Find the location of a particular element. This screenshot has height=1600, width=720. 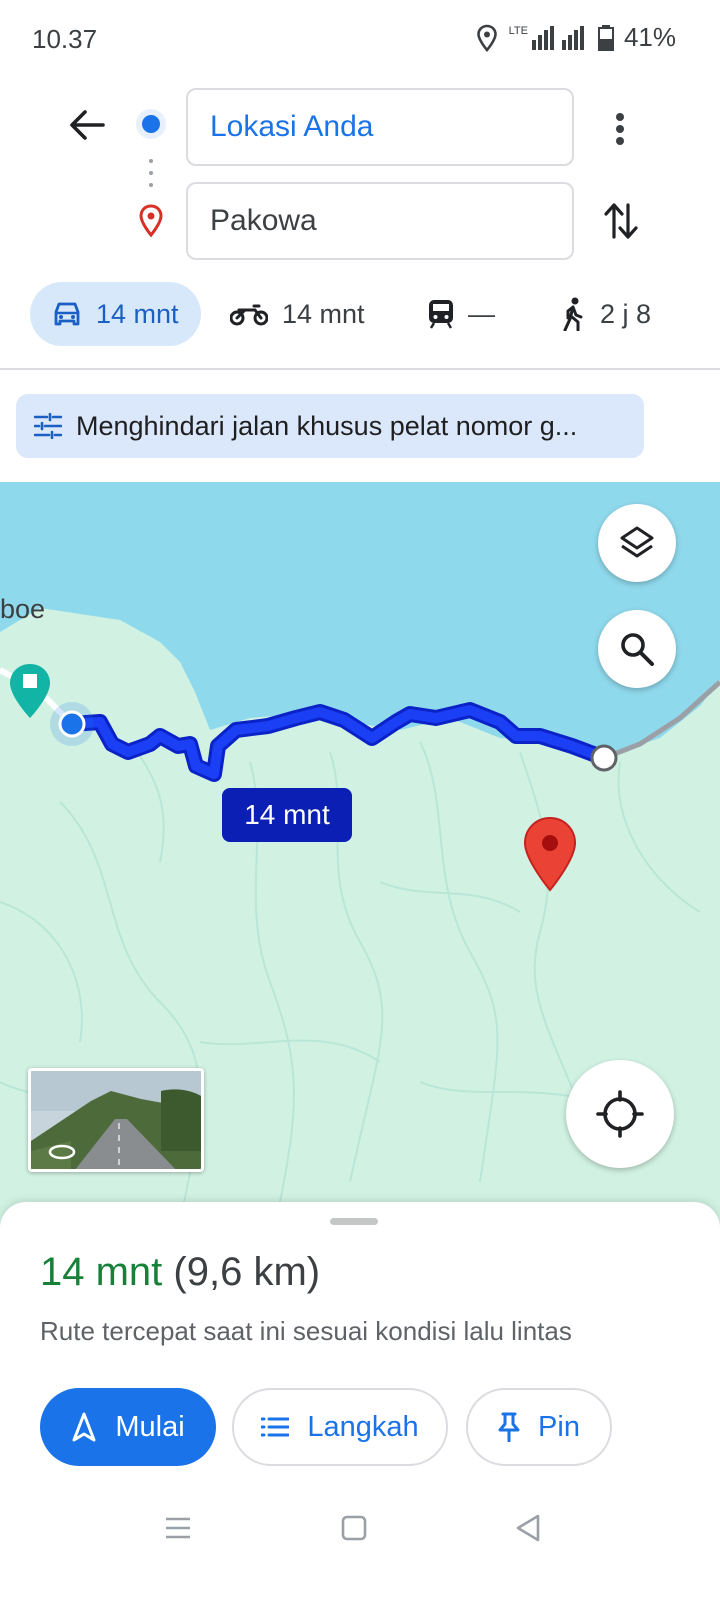

system-navigation-bar is located at coordinates (360, 1527).